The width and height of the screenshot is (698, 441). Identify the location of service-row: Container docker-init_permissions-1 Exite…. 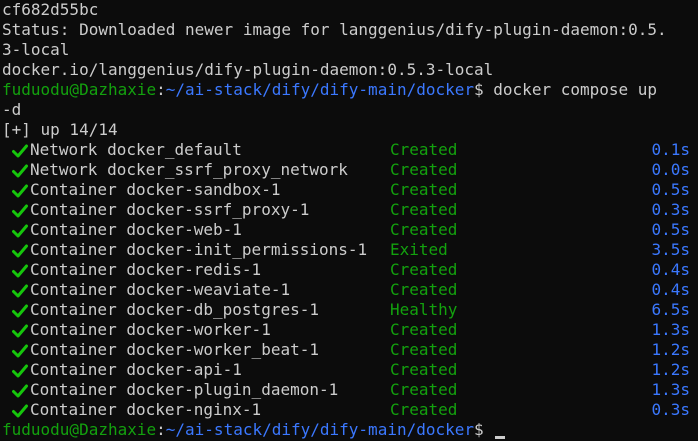
(349, 250).